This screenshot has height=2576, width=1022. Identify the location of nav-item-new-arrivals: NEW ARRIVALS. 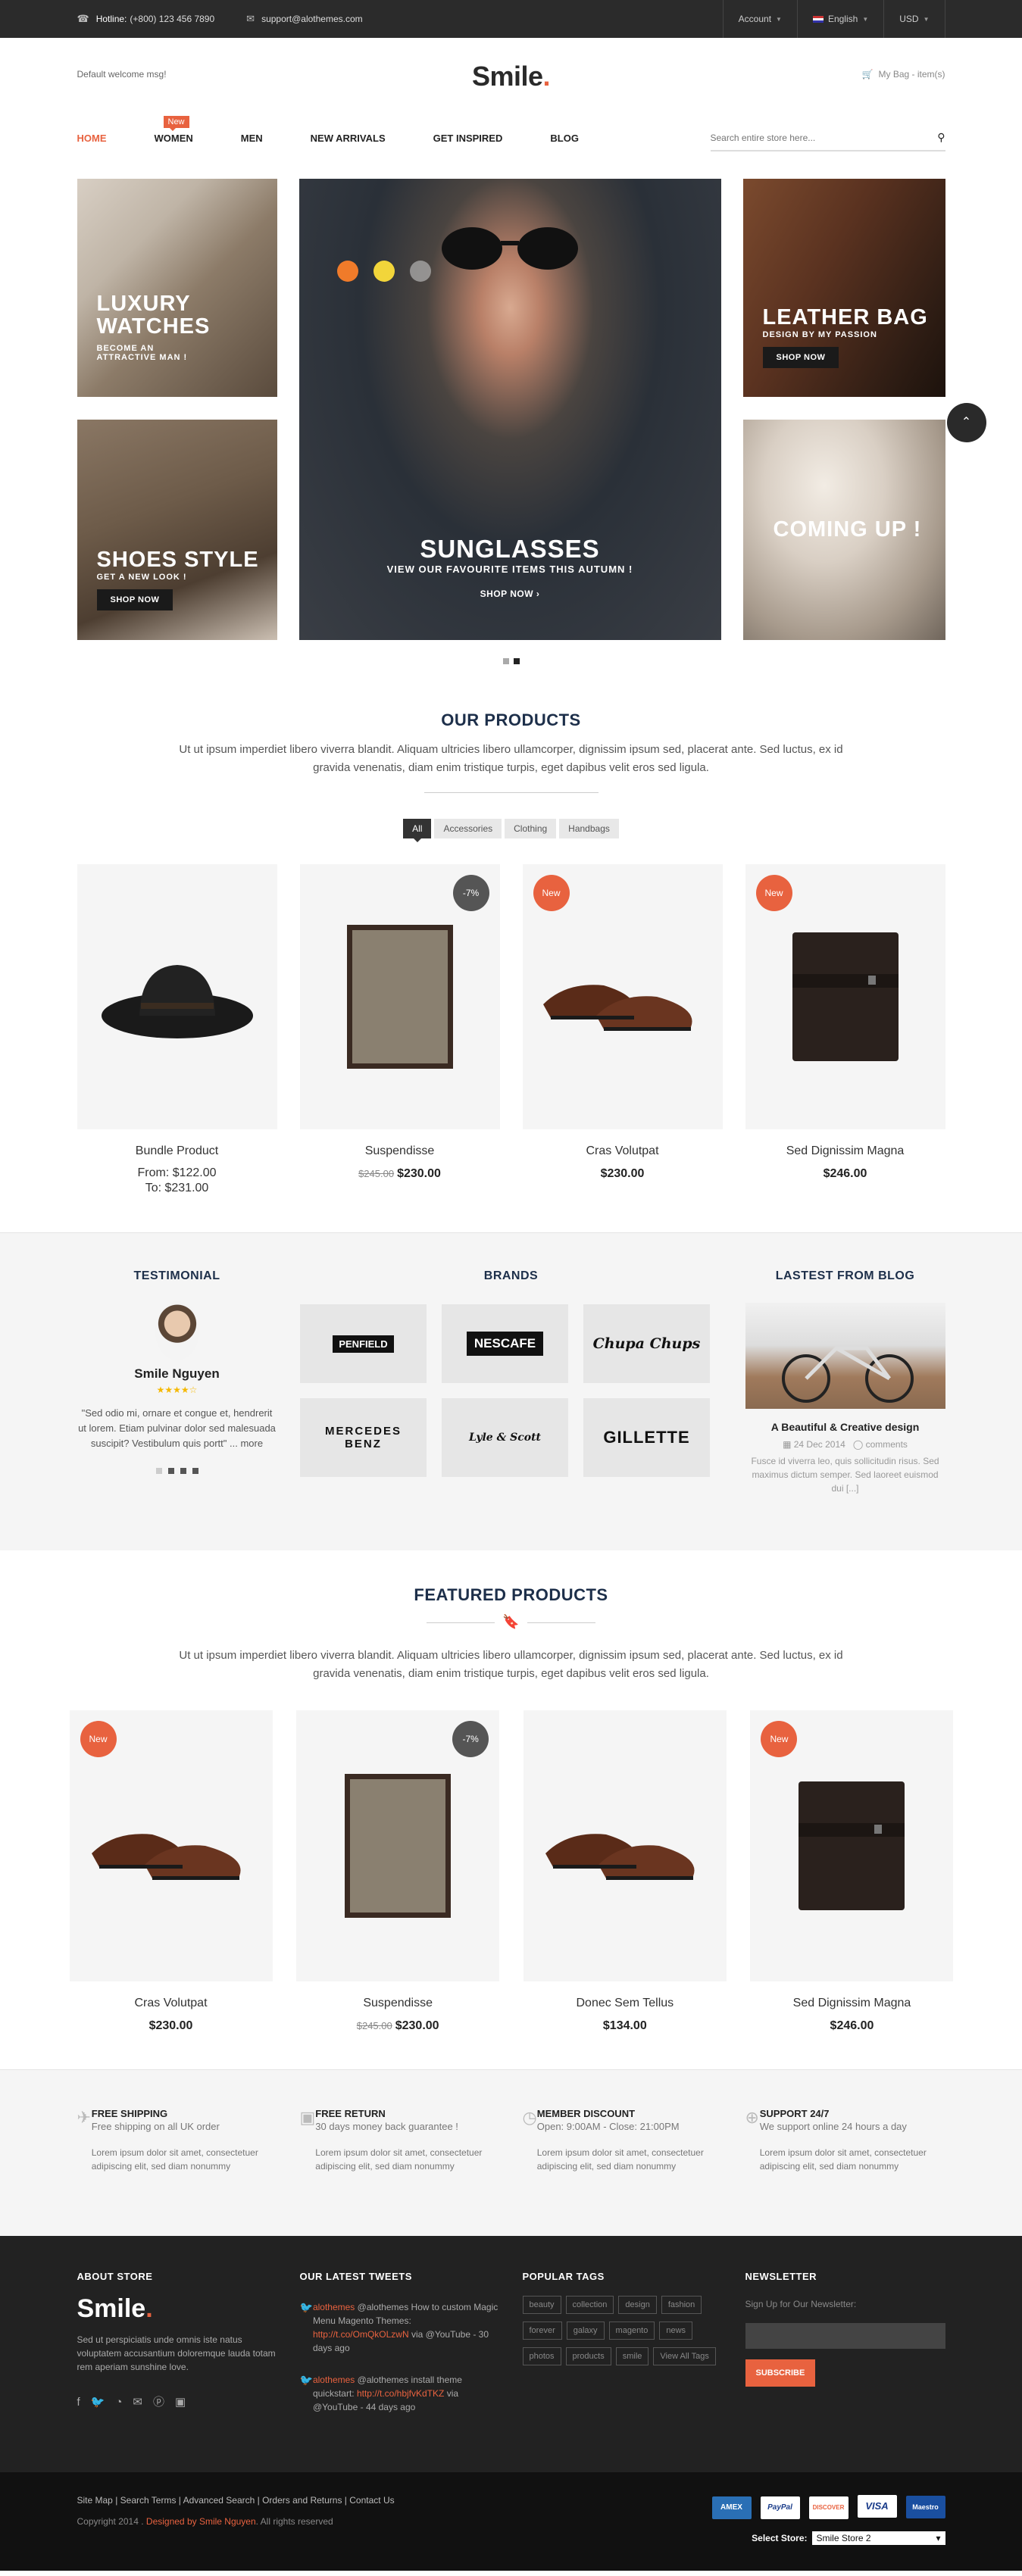
(348, 139).